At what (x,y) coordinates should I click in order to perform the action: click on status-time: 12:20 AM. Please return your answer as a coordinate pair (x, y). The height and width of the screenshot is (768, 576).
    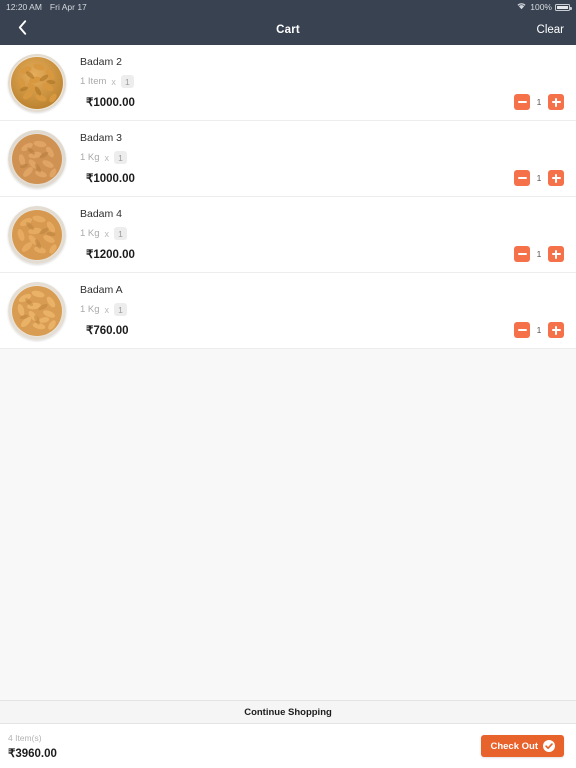
    Looking at the image, I should click on (24, 7).